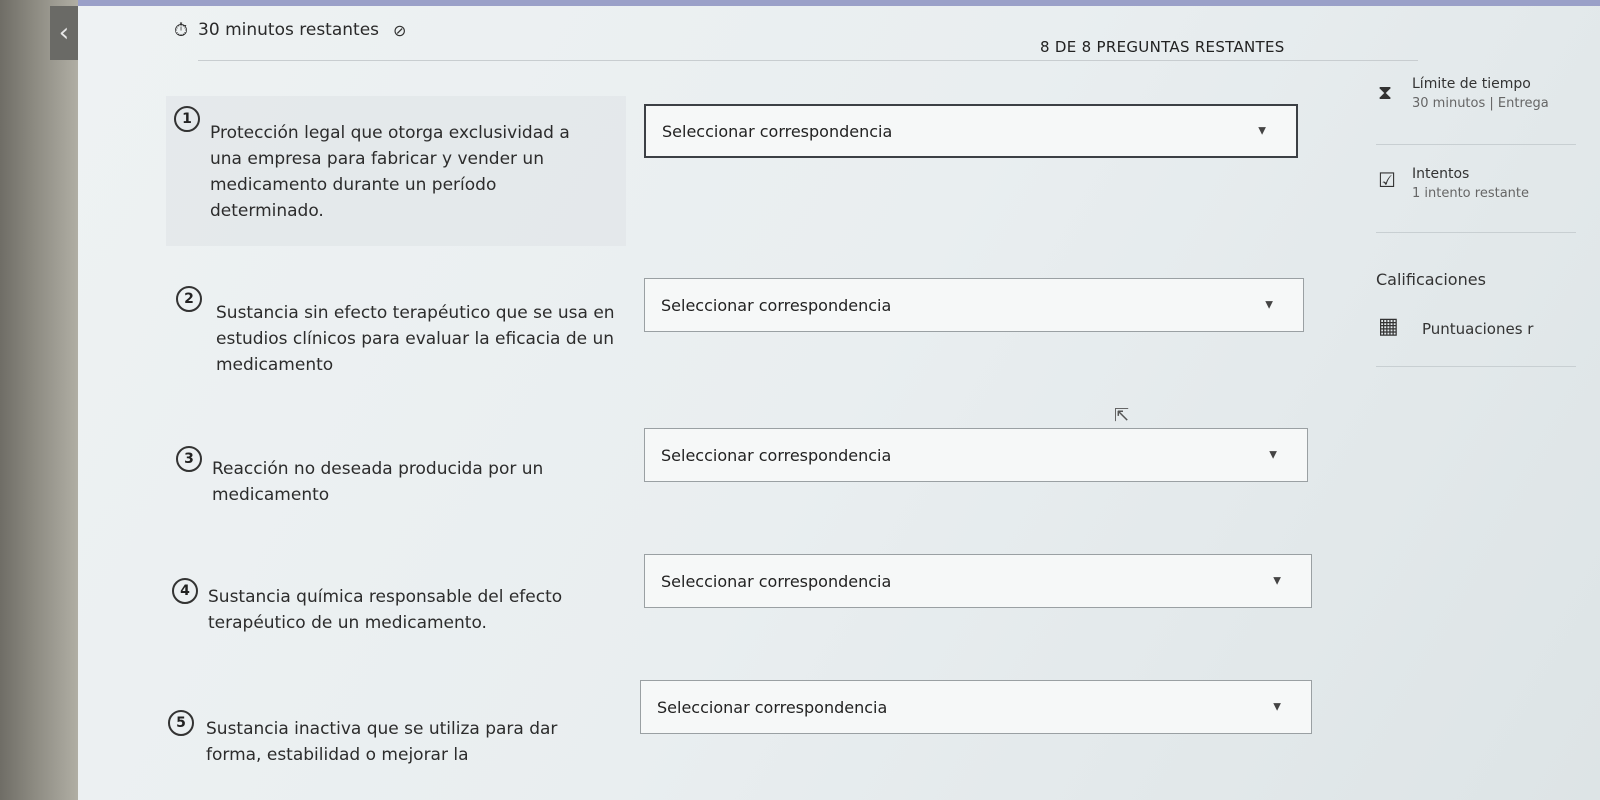 This screenshot has height=800, width=1600. Describe the element at coordinates (1431, 279) in the screenshot. I see `grades-heading: Calificaciones` at that location.